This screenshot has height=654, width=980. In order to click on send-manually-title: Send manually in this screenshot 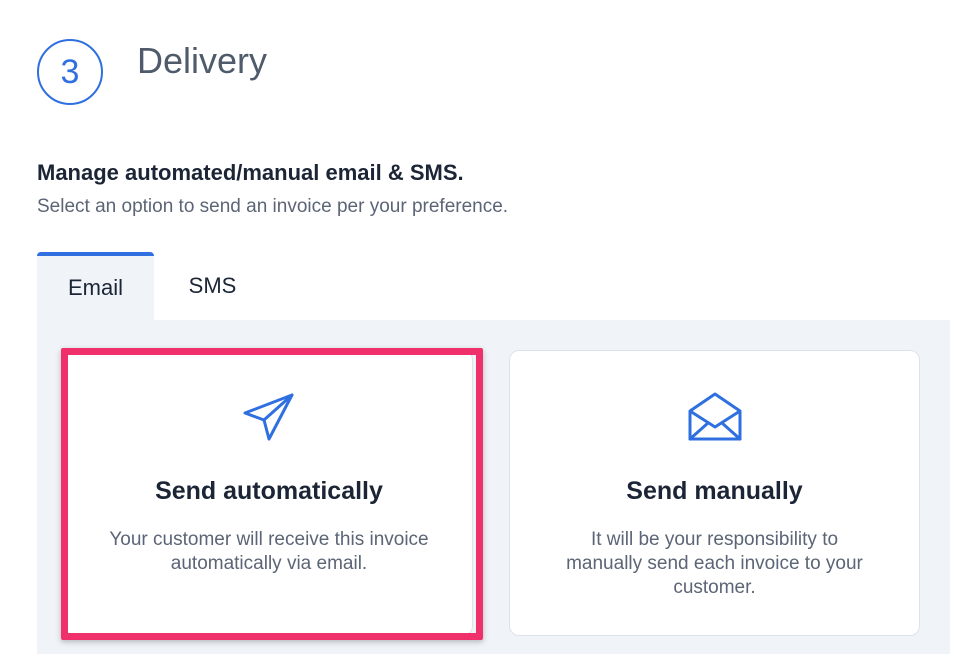, I will do `click(714, 491)`.